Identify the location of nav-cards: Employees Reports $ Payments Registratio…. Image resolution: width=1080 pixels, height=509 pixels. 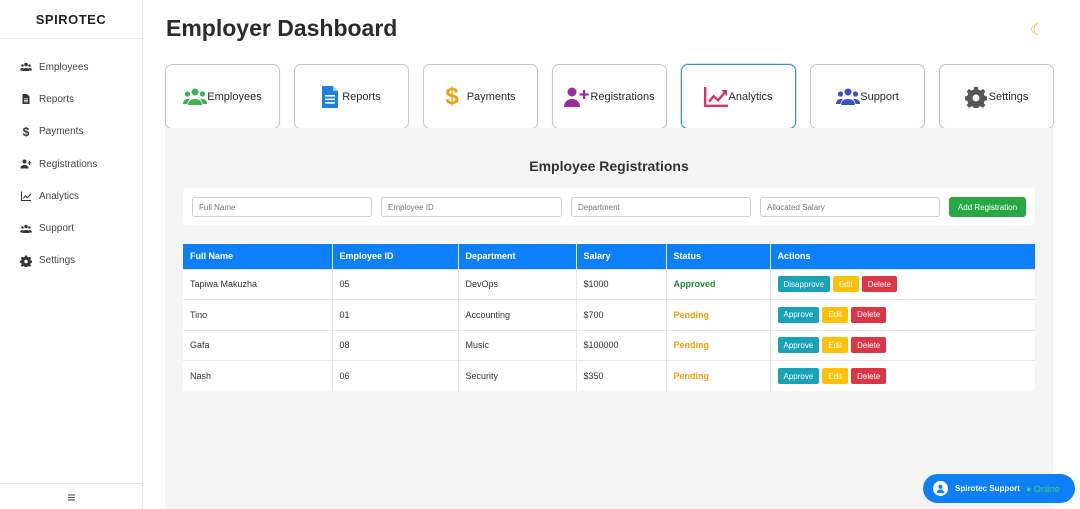
(609, 96).